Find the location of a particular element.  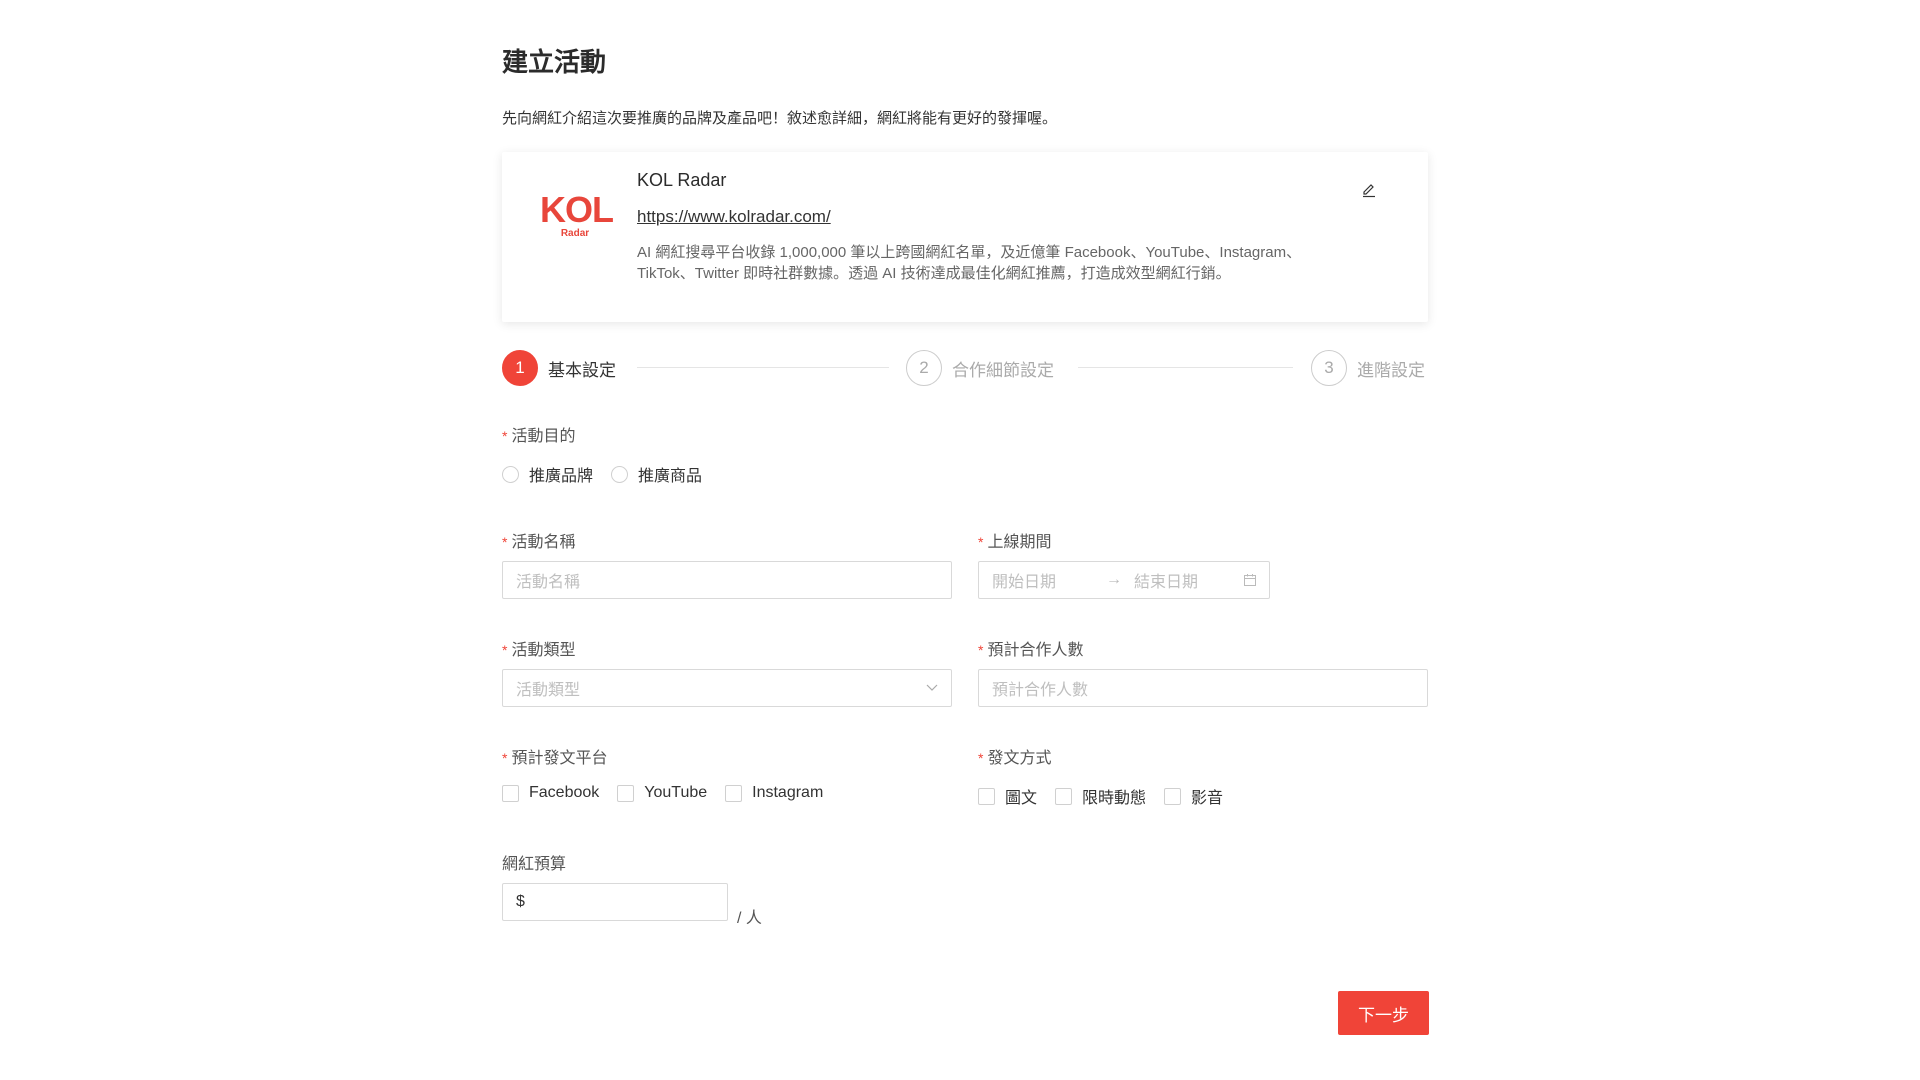

platforms-checkbox-group: Facebook YouTube Instagram is located at coordinates (671, 793).